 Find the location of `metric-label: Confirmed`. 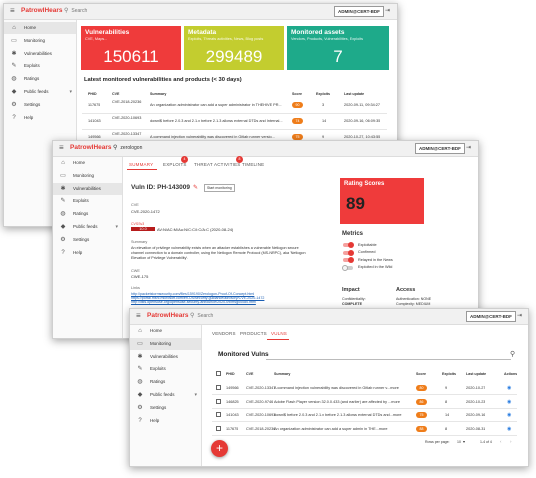

metric-label: Confirmed is located at coordinates (367, 252).